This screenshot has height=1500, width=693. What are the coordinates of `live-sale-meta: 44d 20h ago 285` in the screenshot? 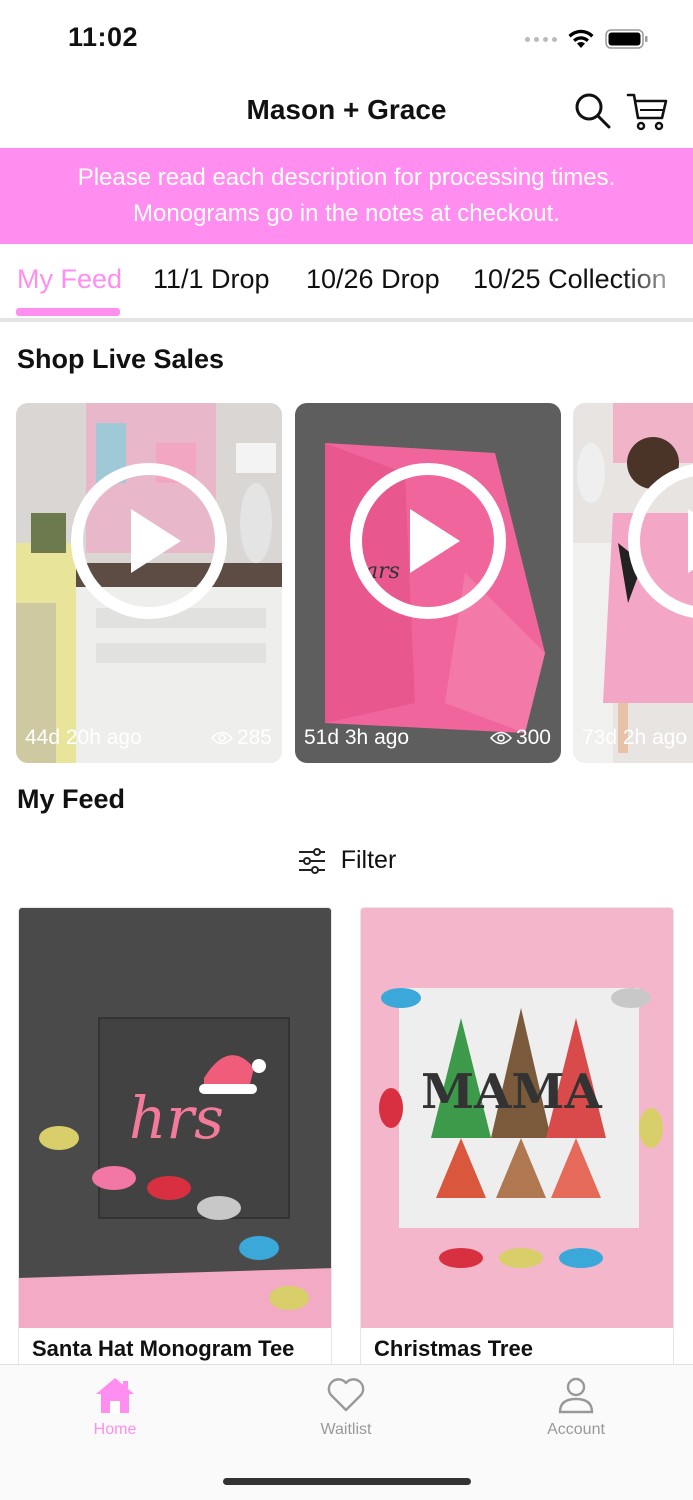 It's located at (149, 739).